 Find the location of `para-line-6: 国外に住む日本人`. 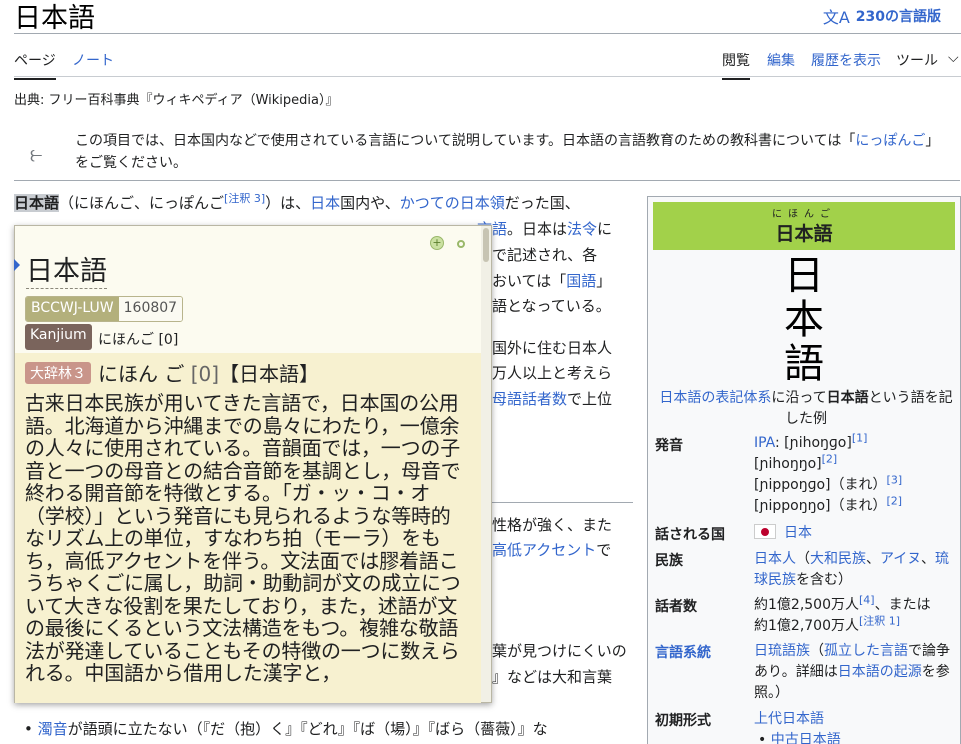

para-line-6: 国外に住む日本人 is located at coordinates (552, 348).